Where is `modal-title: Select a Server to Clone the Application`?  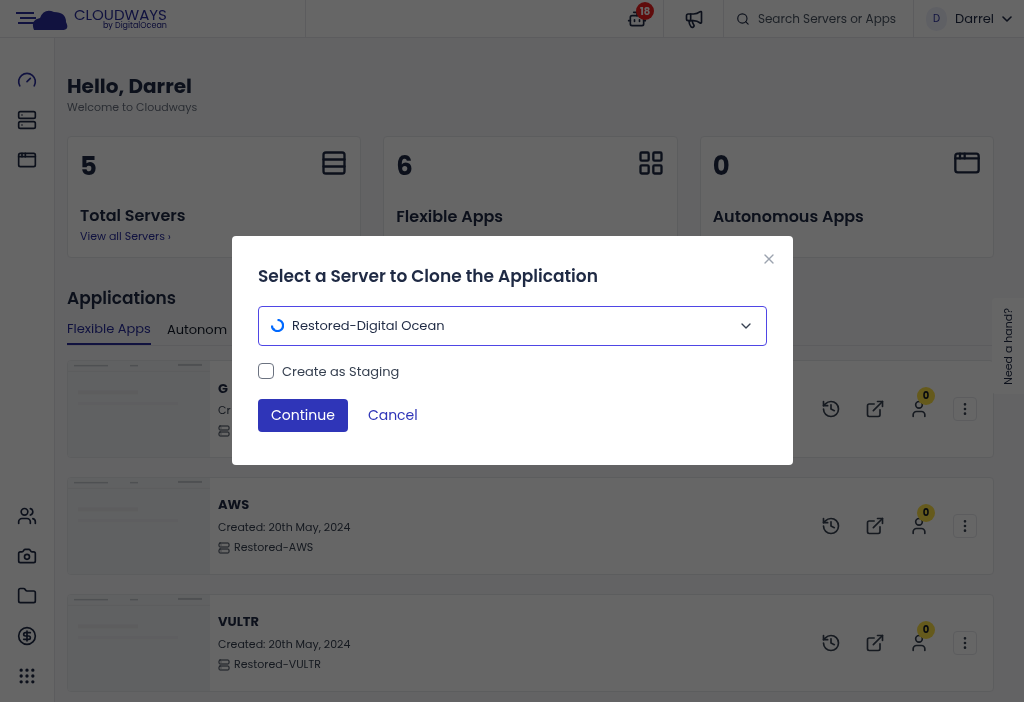 modal-title: Select a Server to Clone the Application is located at coordinates (428, 277).